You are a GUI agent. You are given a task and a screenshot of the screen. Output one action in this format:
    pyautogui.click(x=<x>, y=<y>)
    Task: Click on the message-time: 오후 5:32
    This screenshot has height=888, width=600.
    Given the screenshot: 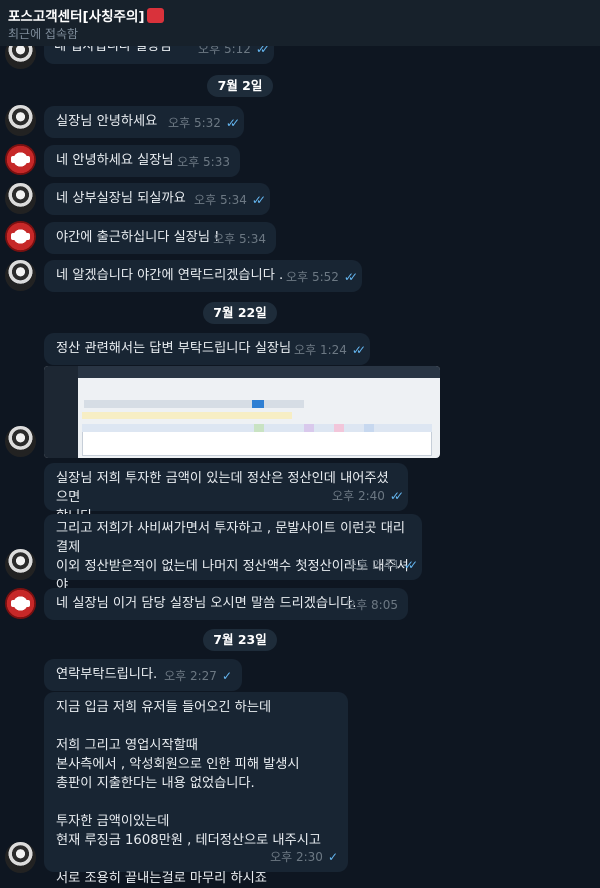 What is the action you would take?
    pyautogui.click(x=194, y=123)
    